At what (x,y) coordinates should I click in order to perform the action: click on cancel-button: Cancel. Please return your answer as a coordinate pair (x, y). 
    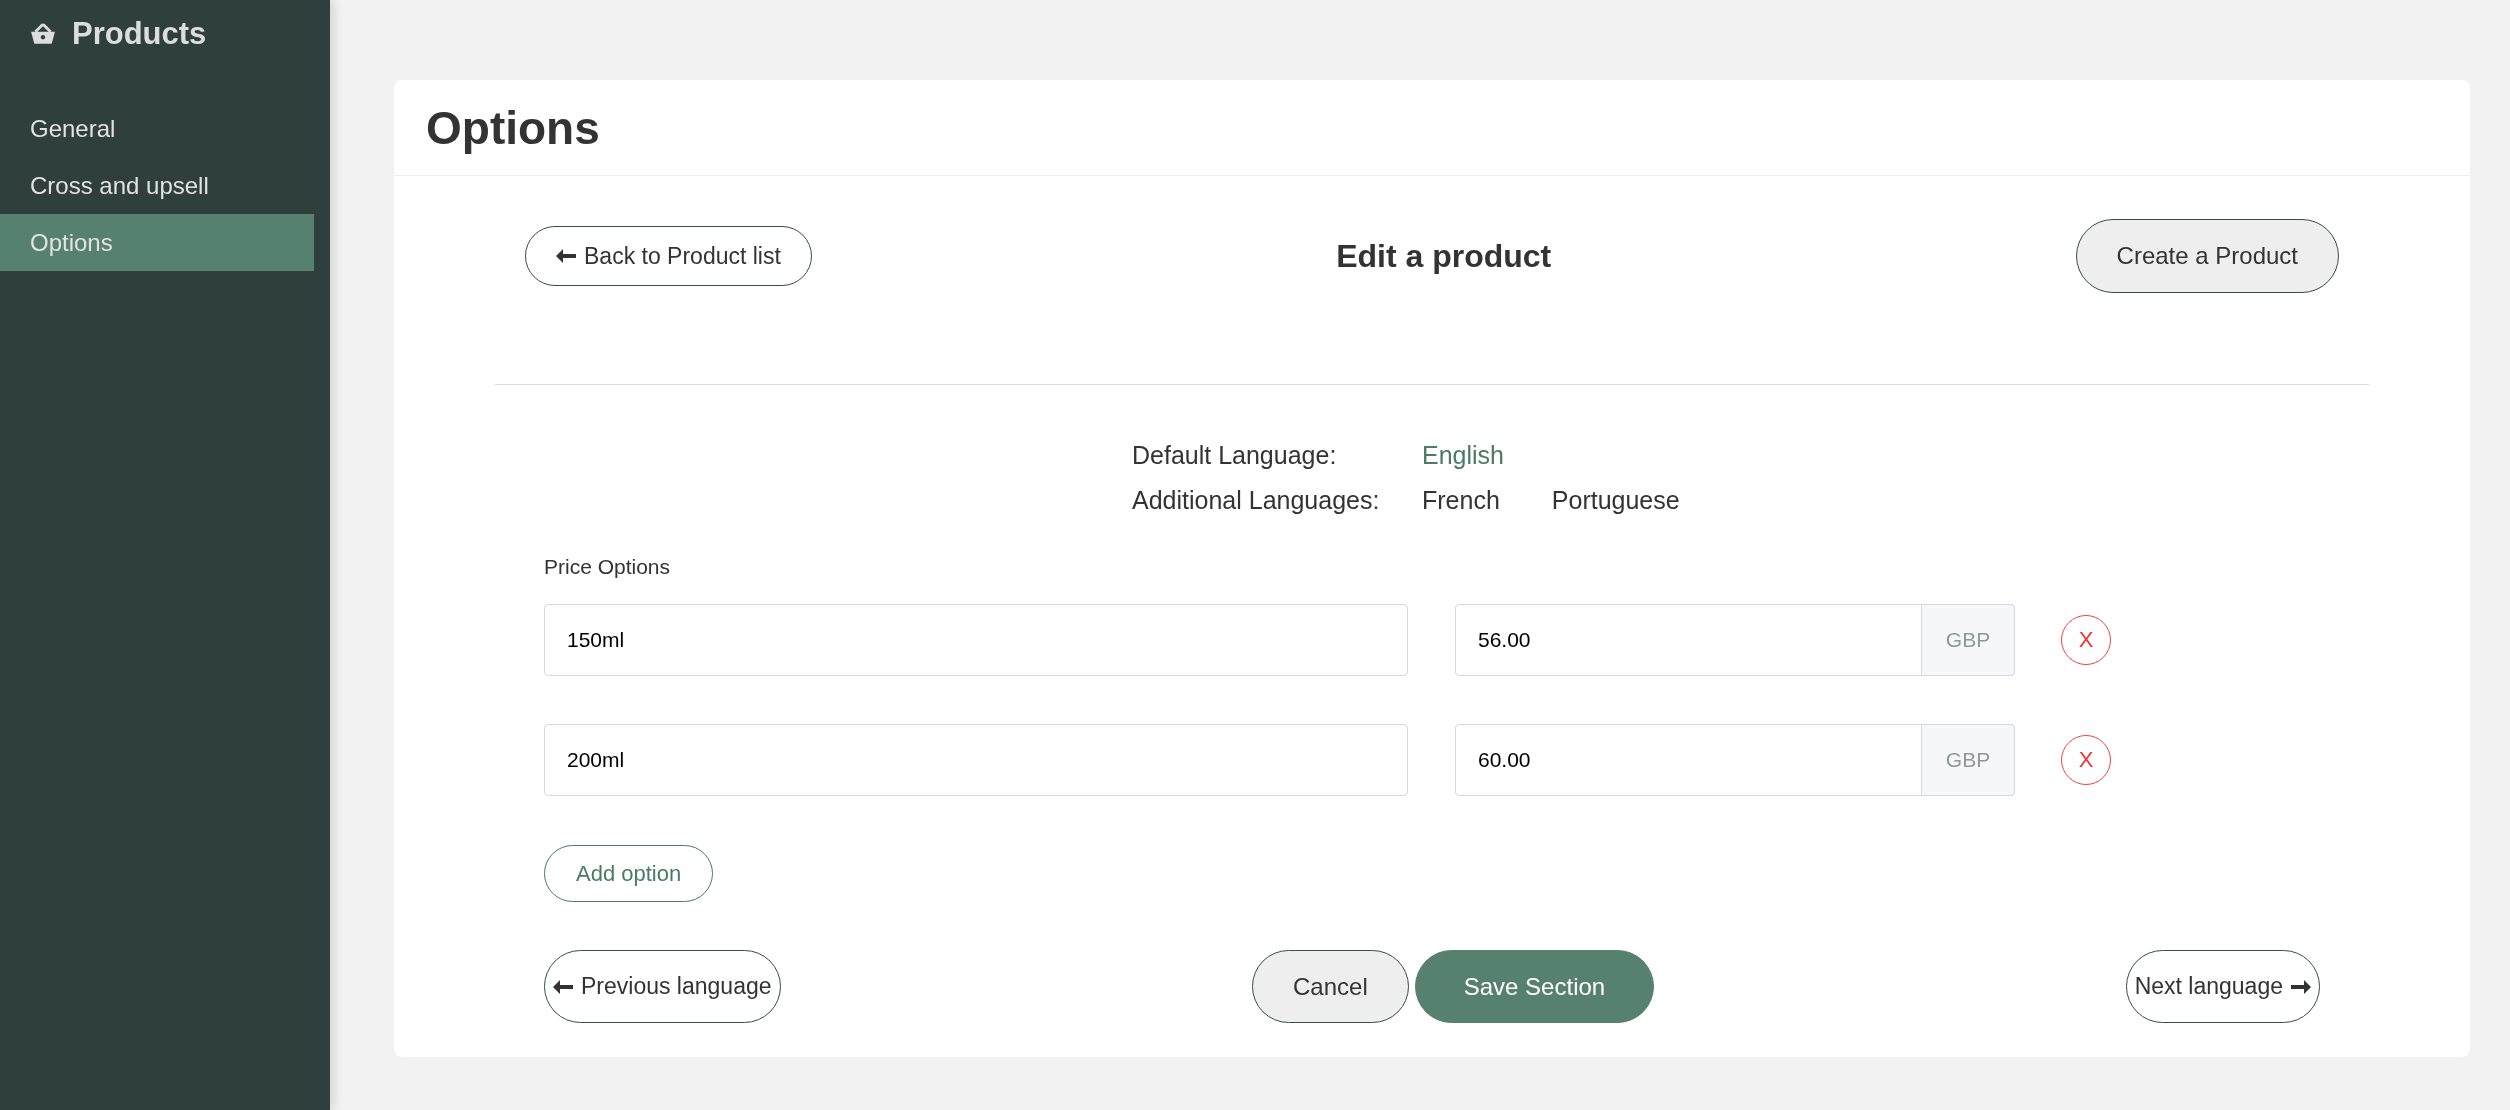
    Looking at the image, I should click on (1330, 986).